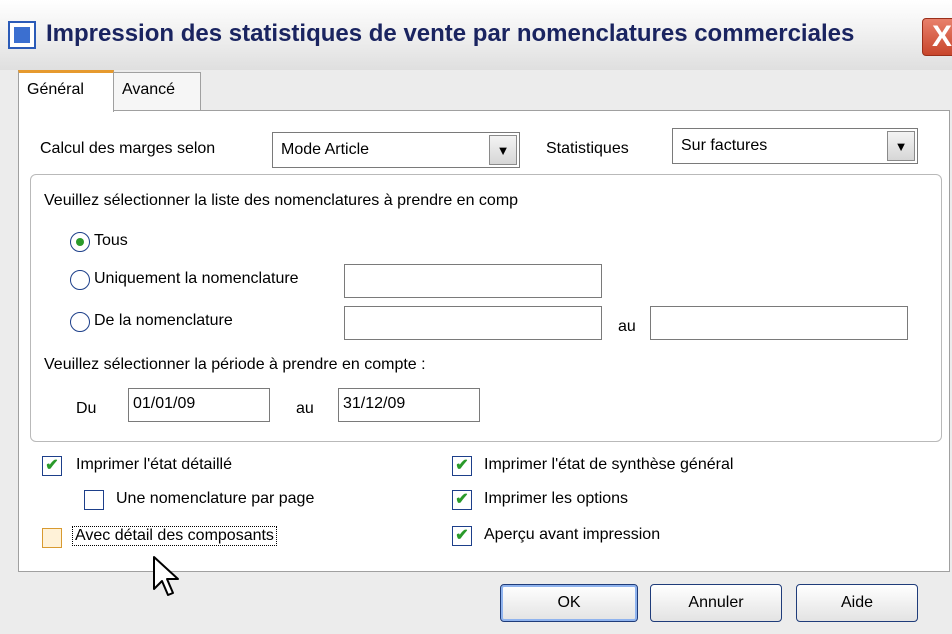 This screenshot has width=952, height=634. I want to click on checkbox-apercu: ✔, so click(462, 536).